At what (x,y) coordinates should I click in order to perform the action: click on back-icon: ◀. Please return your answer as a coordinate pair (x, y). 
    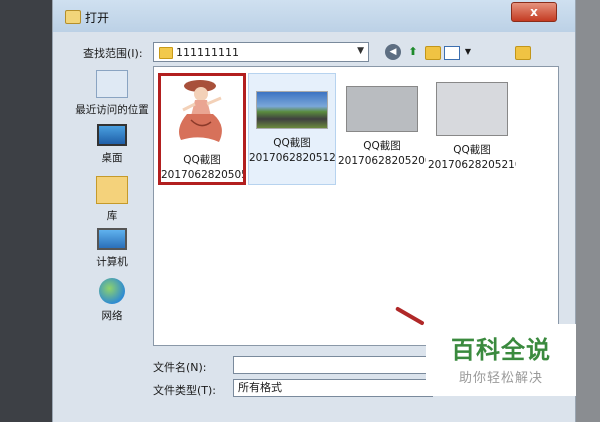
    Looking at the image, I should click on (393, 52).